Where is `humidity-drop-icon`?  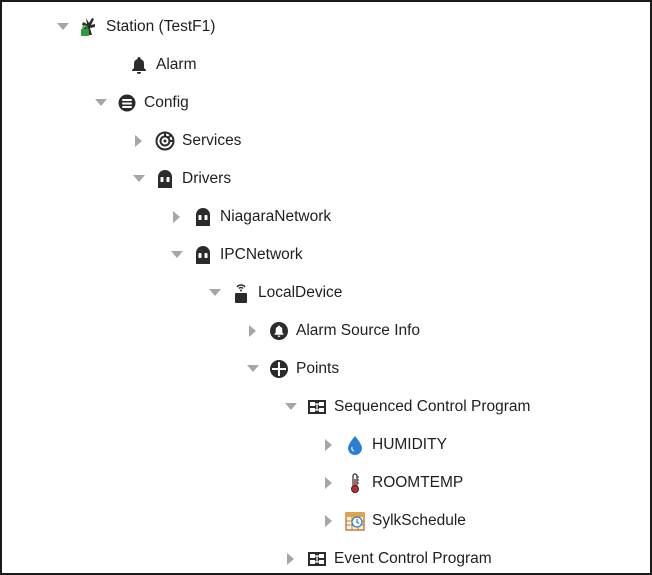 humidity-drop-icon is located at coordinates (355, 445).